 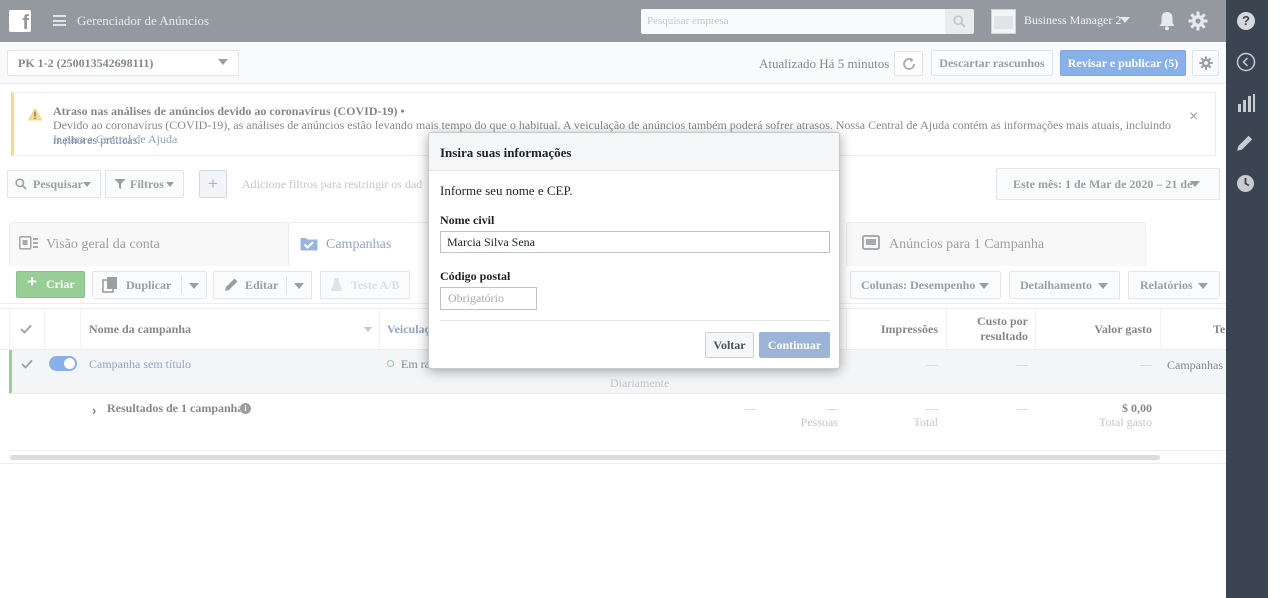 What do you see at coordinates (506, 152) in the screenshot?
I see `dialog-title: Insira suas informações` at bounding box center [506, 152].